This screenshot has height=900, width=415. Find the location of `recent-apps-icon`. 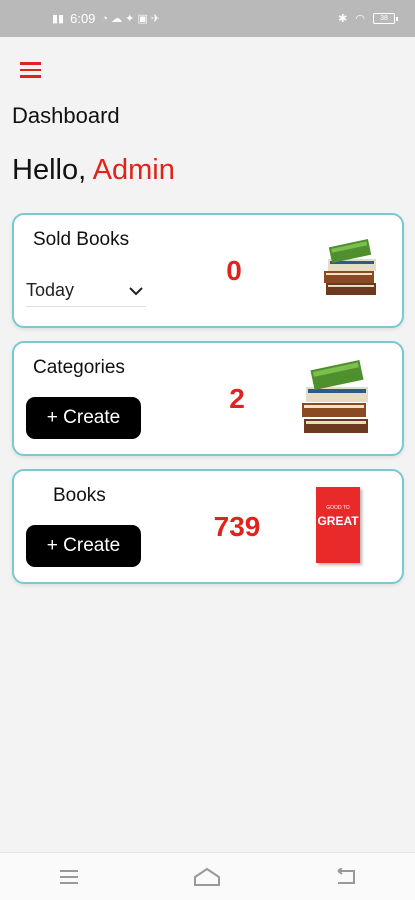

recent-apps-icon is located at coordinates (69, 876).